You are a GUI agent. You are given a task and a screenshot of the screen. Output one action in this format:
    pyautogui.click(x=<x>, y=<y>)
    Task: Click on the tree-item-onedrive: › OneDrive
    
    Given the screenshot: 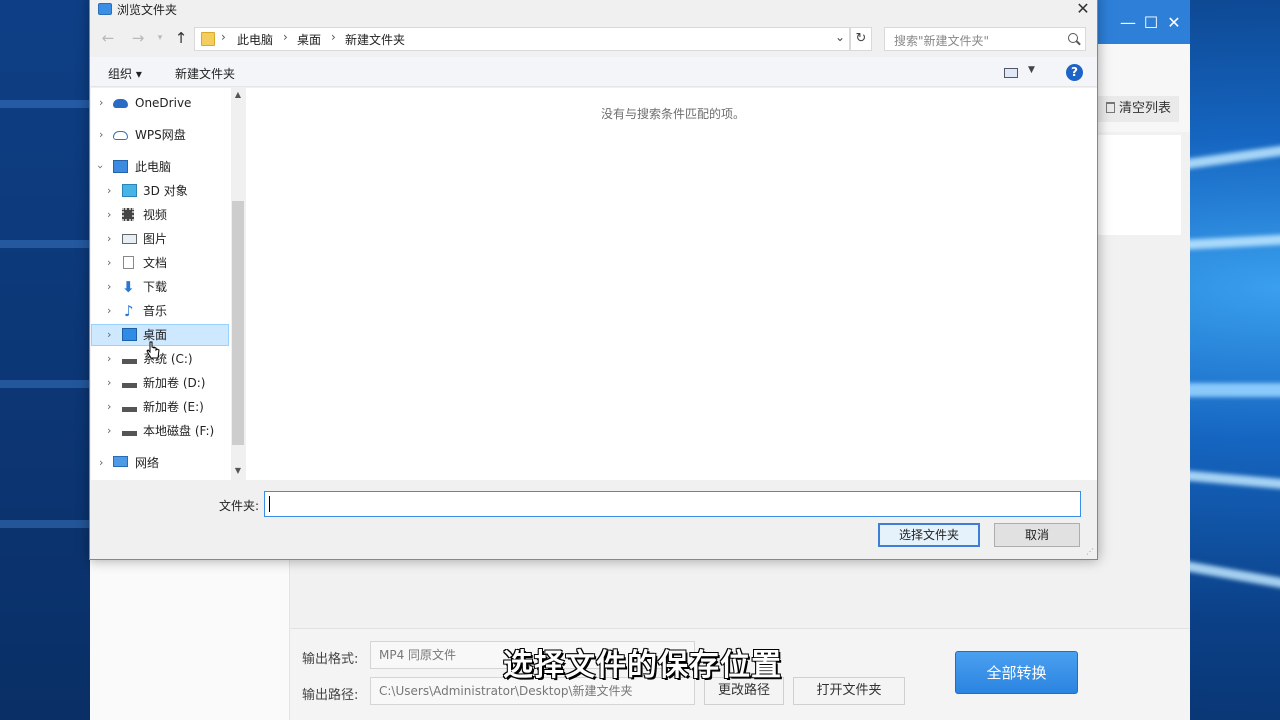 What is the action you would take?
    pyautogui.click(x=161, y=103)
    